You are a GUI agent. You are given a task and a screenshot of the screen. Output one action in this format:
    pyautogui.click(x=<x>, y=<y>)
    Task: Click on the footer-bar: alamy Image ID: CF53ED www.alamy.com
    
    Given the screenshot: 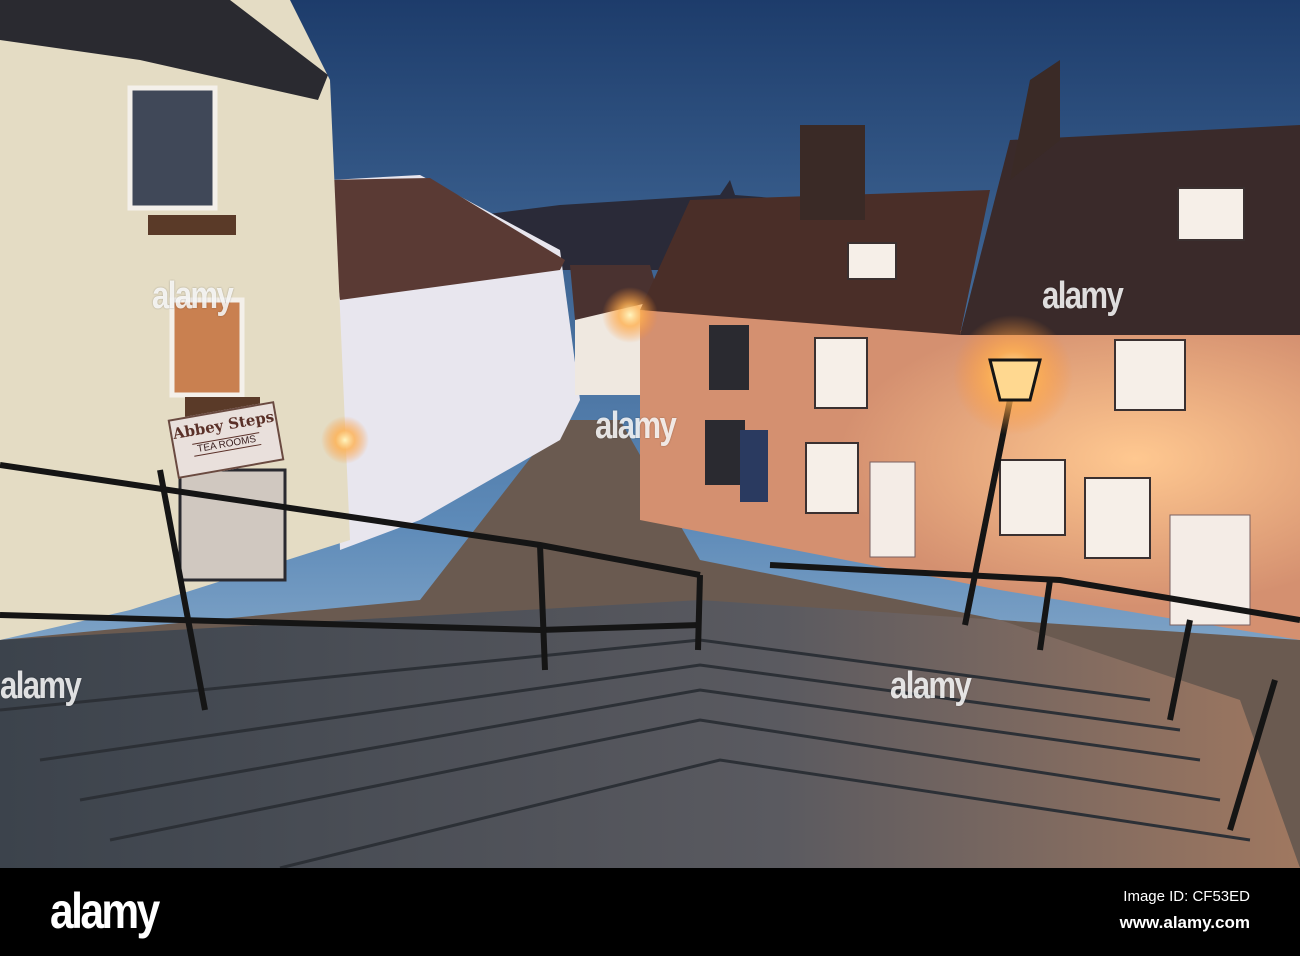 What is the action you would take?
    pyautogui.click(x=650, y=912)
    